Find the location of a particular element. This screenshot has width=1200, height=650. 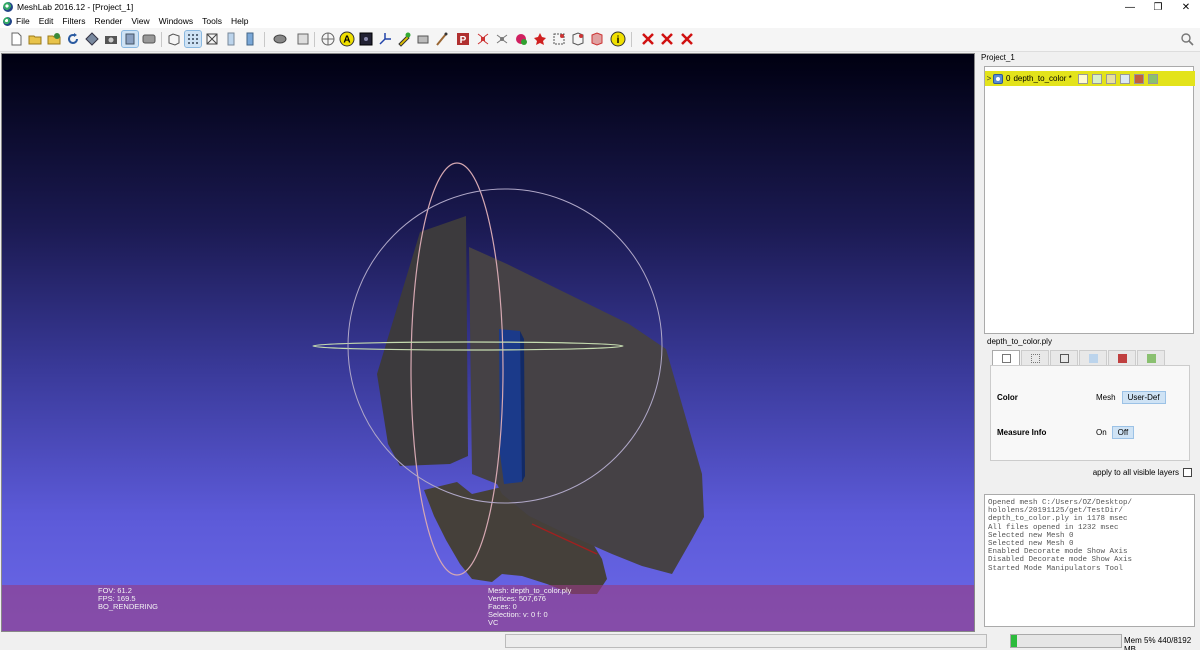

layer-wire-icon is located at coordinates (1110, 78).